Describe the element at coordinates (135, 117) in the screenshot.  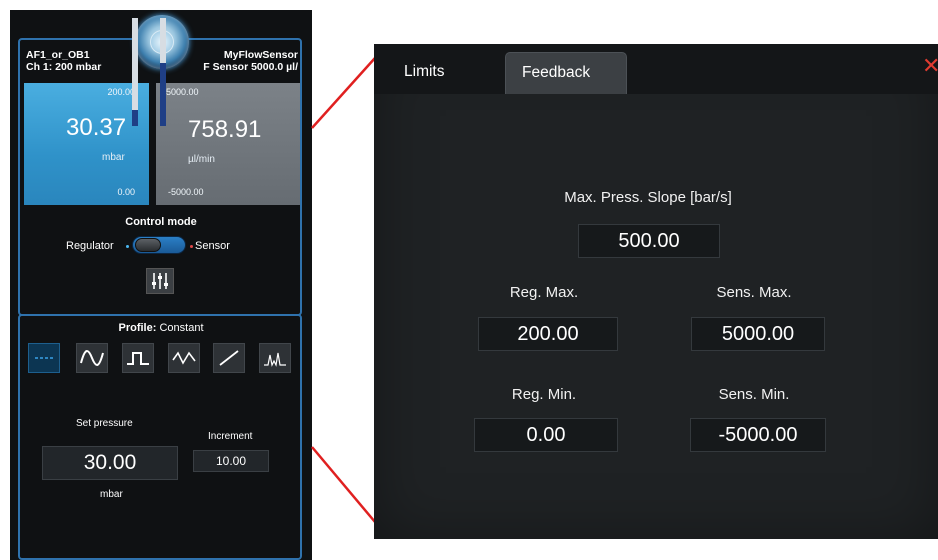
I see `pressure-level-fill` at that location.